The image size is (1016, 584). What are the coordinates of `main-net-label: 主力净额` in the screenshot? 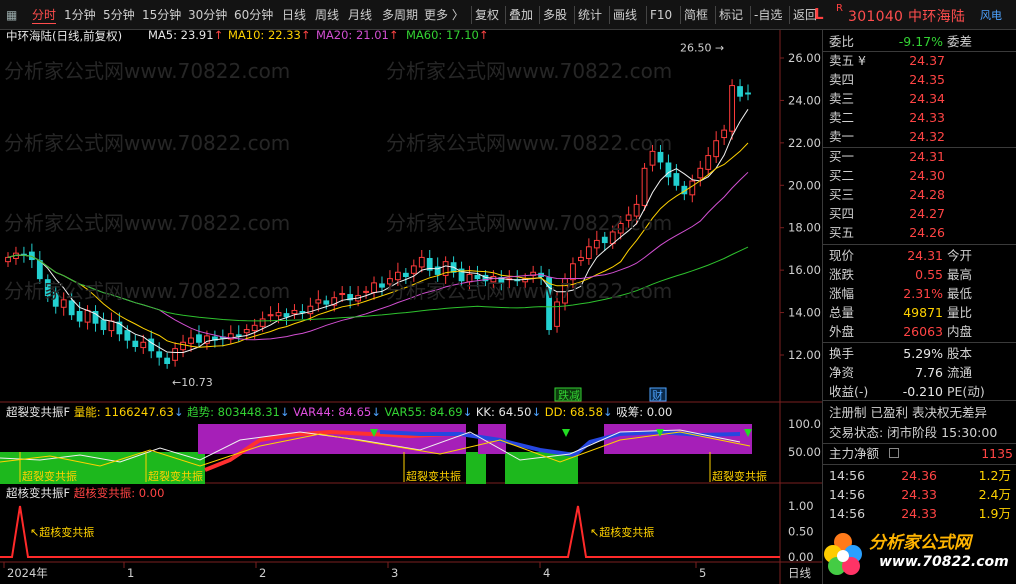 It's located at (854, 453).